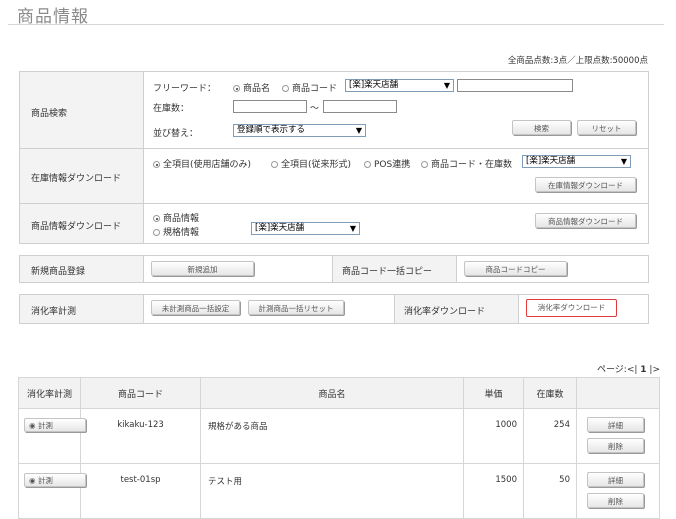 The image size is (676, 519). Describe the element at coordinates (466, 163) in the screenshot. I see `radio-code-stock: 商品コード・在庫数` at that location.